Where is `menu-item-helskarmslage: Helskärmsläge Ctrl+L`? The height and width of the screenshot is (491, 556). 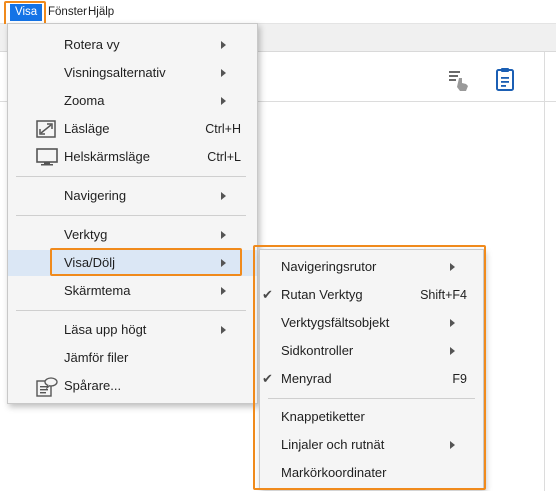
menu-item-helskarmslage: Helskärmsläge Ctrl+L is located at coordinates (132, 157).